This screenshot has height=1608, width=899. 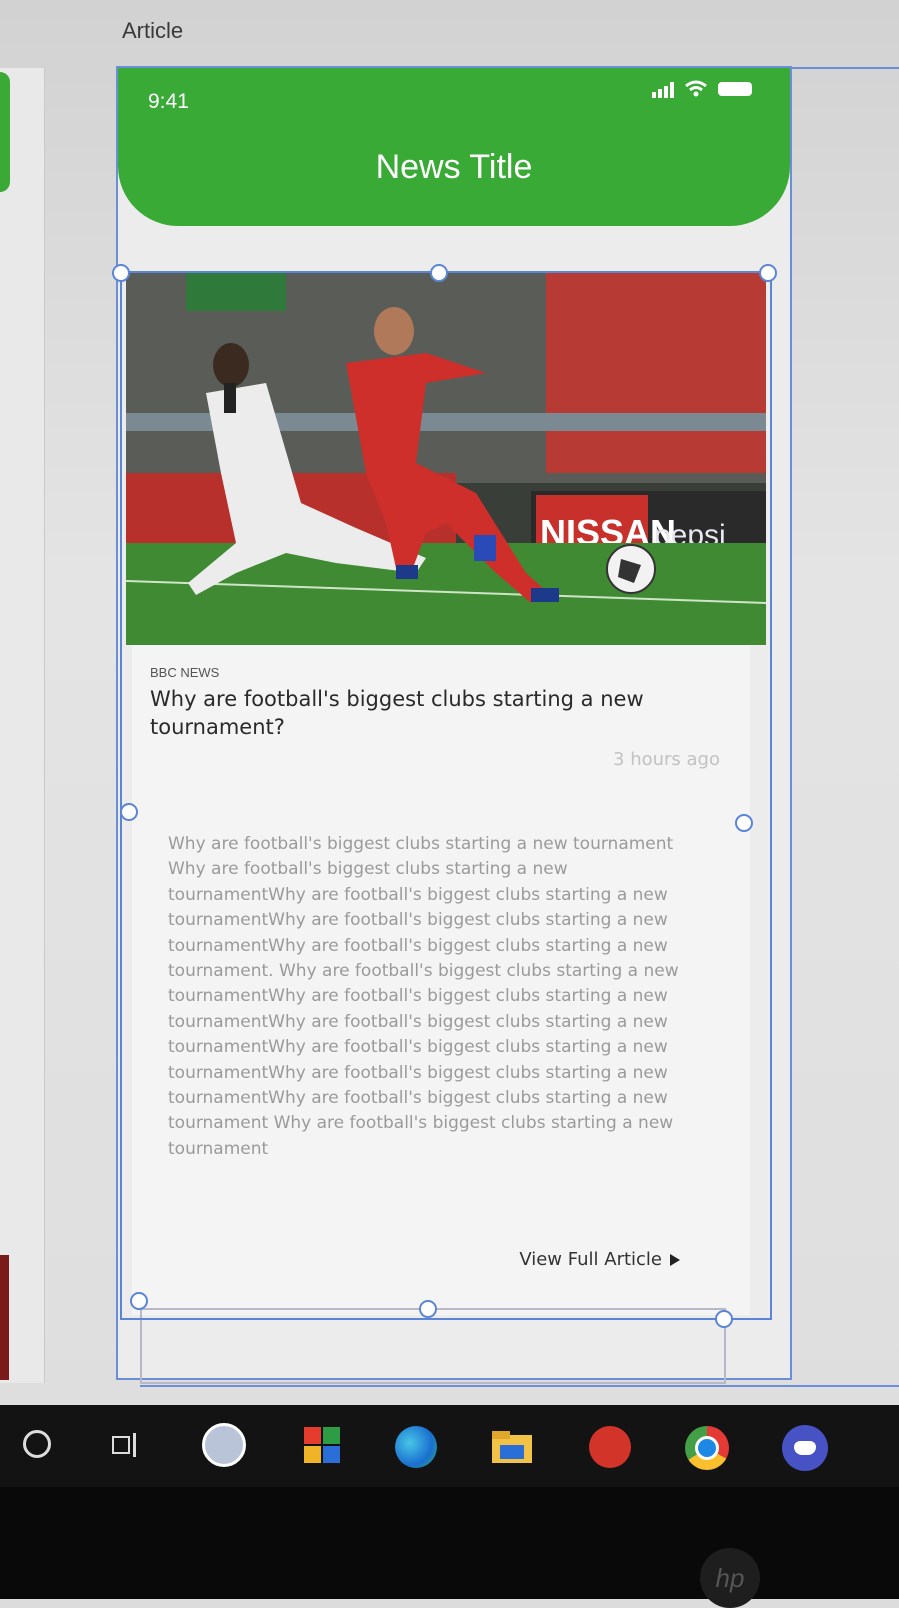 I want to click on artboard-label: Article, so click(x=152, y=31).